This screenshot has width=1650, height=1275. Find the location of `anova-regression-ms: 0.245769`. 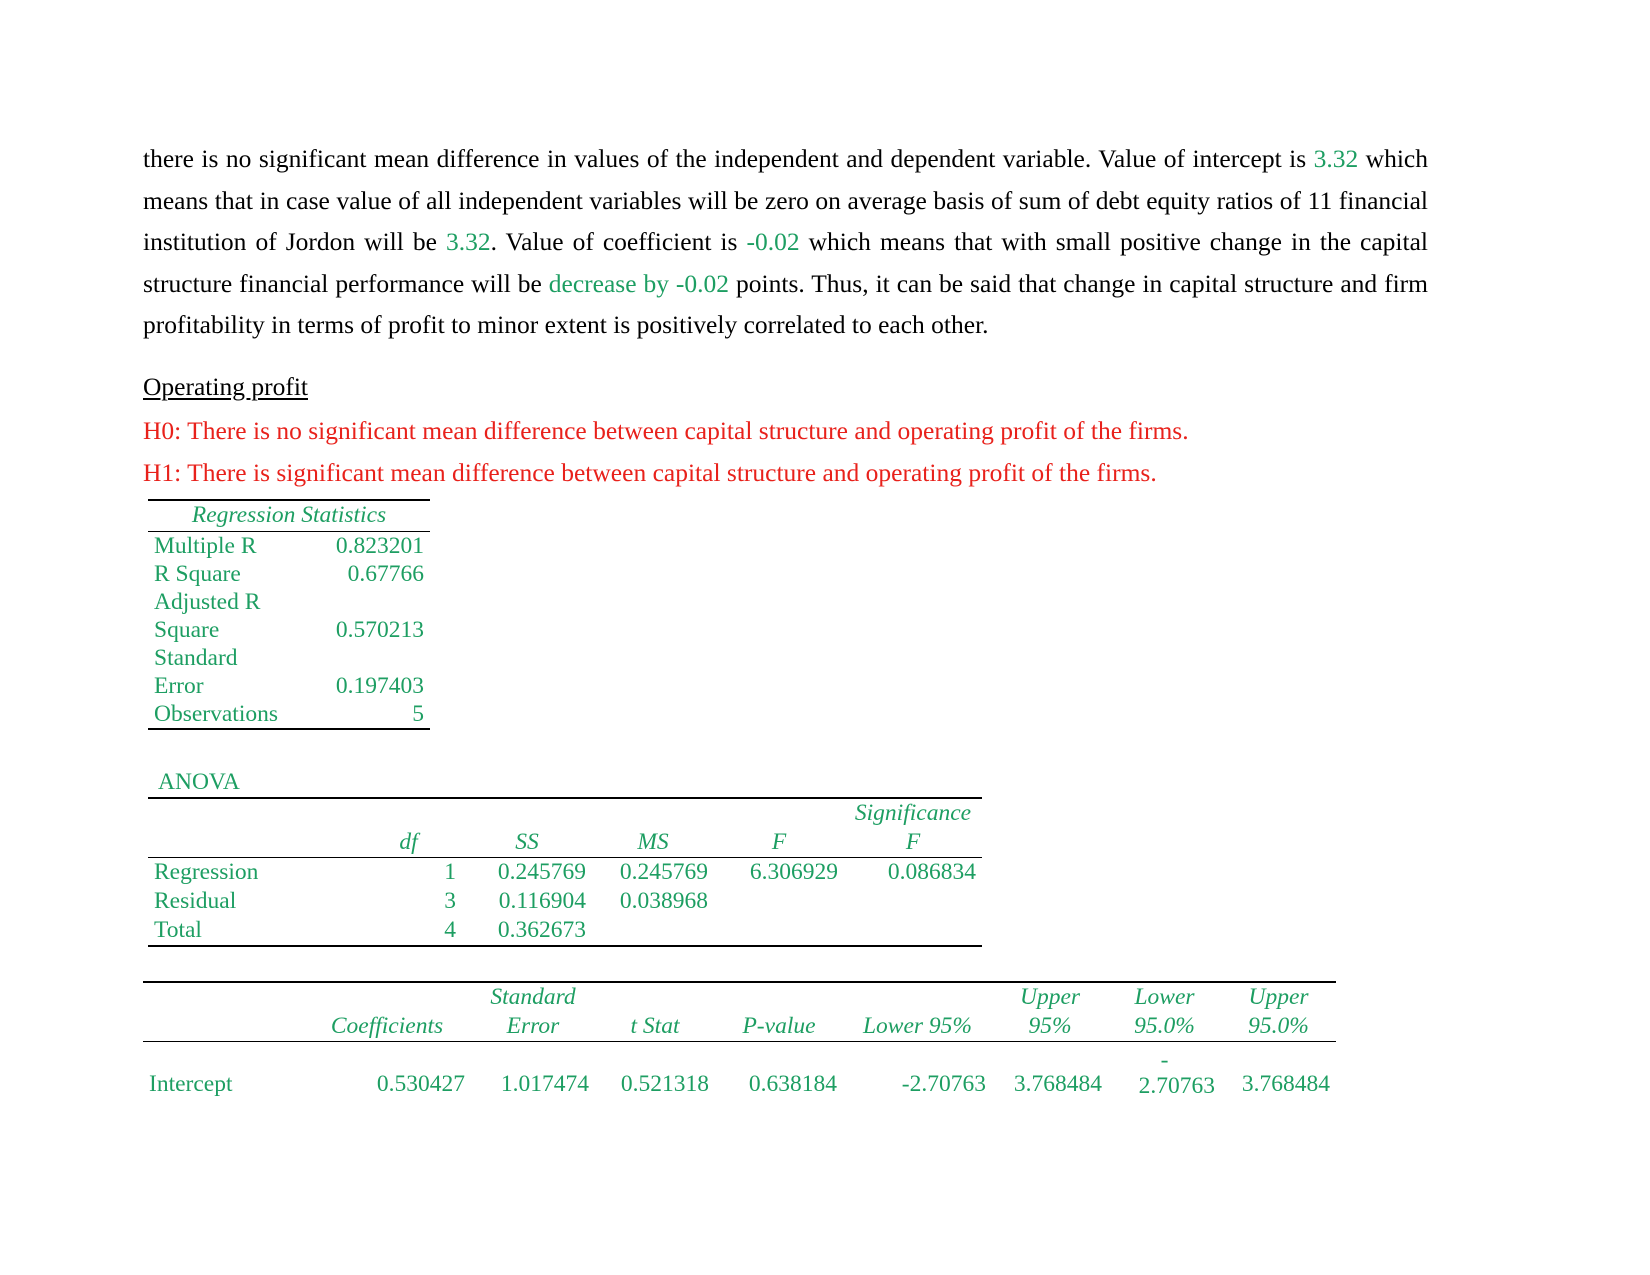

anova-regression-ms: 0.245769 is located at coordinates (663, 872).